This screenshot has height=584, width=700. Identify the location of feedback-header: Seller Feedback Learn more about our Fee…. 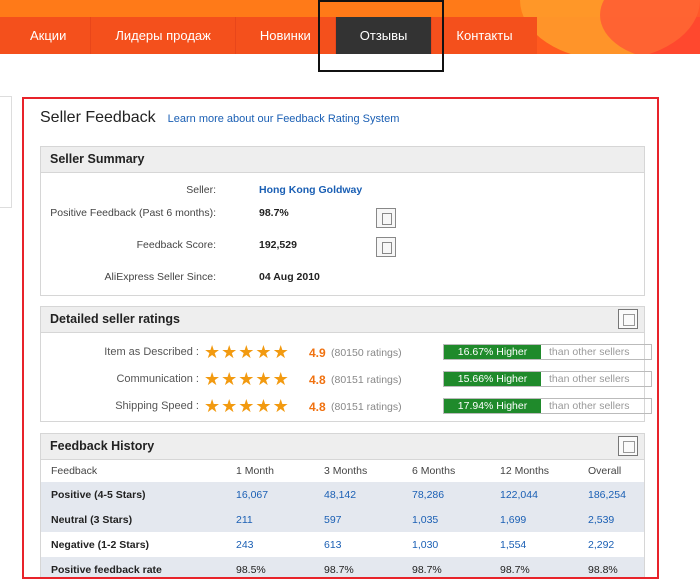
(219, 118).